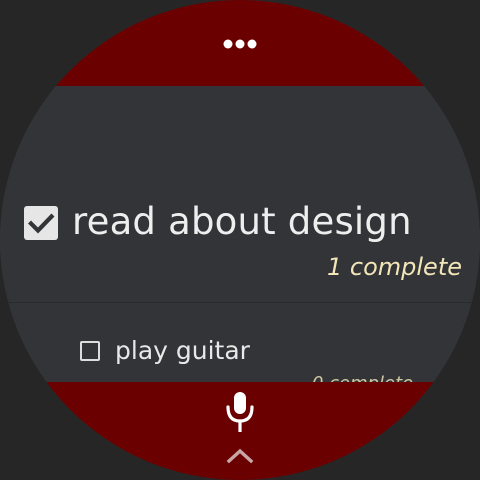 Image resolution: width=480 pixels, height=480 pixels. What do you see at coordinates (90, 351) in the screenshot?
I see `checkbox-unchecked-icon` at bounding box center [90, 351].